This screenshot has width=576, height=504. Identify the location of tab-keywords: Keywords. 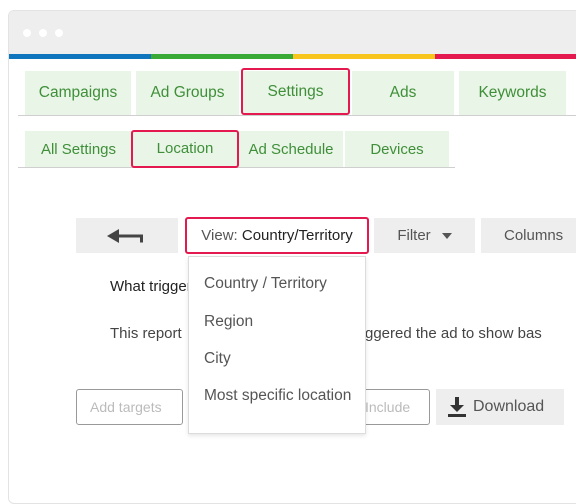
(512, 93).